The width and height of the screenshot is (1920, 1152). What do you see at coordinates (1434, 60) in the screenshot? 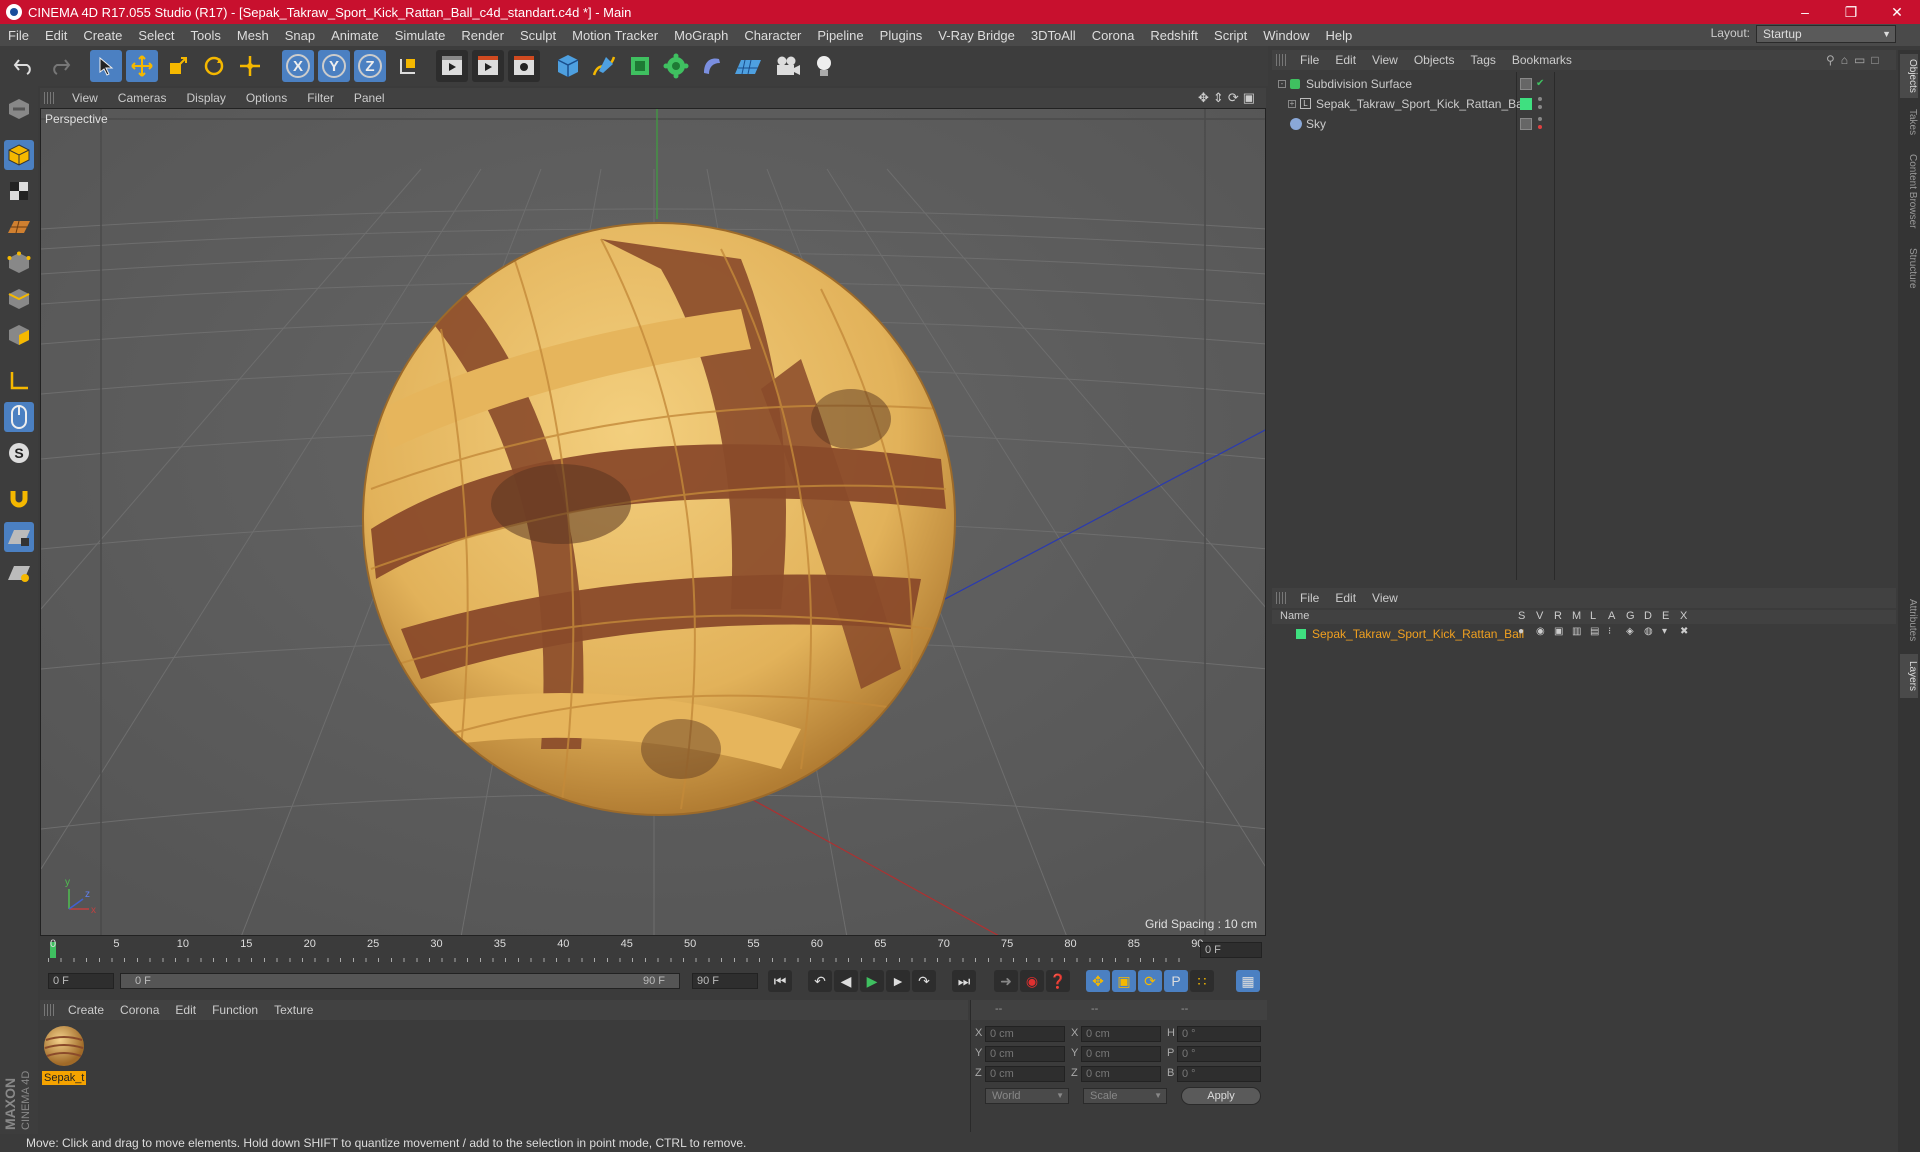
I see `object-menu-objects: Objects` at bounding box center [1434, 60].